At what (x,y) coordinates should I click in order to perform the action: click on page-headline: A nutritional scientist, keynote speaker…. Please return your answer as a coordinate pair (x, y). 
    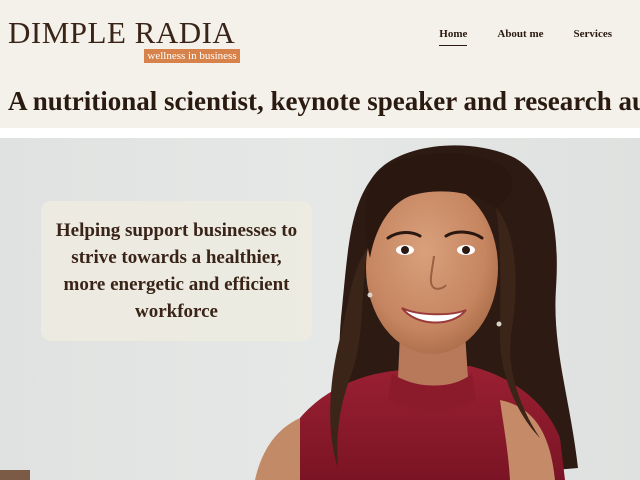
    Looking at the image, I should click on (324, 101).